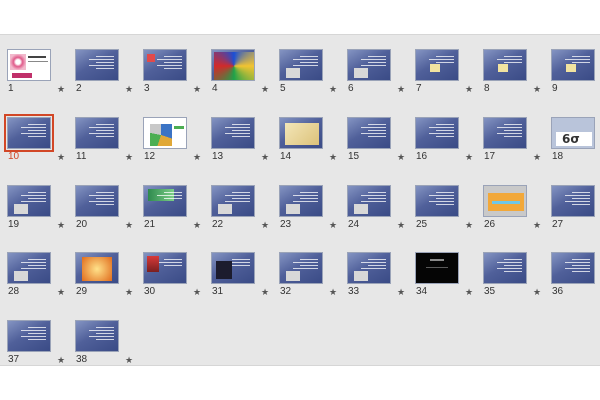  I want to click on dark-image, so click(224, 270).